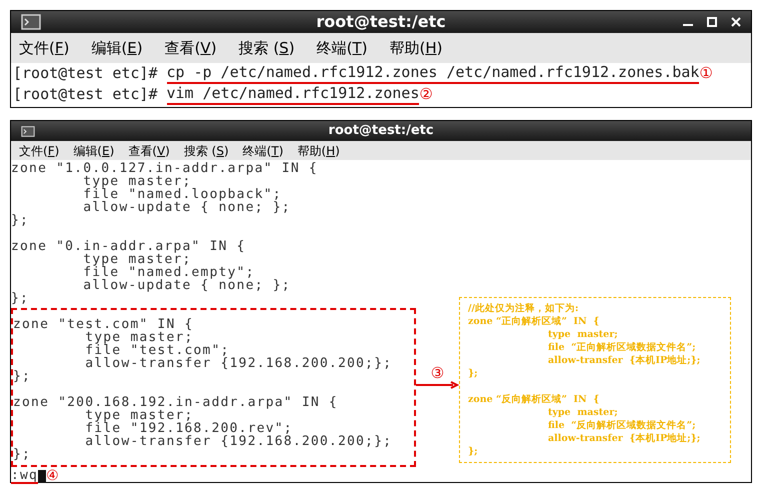 Image resolution: width=779 pixels, height=486 pixels. Describe the element at coordinates (437, 373) in the screenshot. I see `step-number: ③` at that location.